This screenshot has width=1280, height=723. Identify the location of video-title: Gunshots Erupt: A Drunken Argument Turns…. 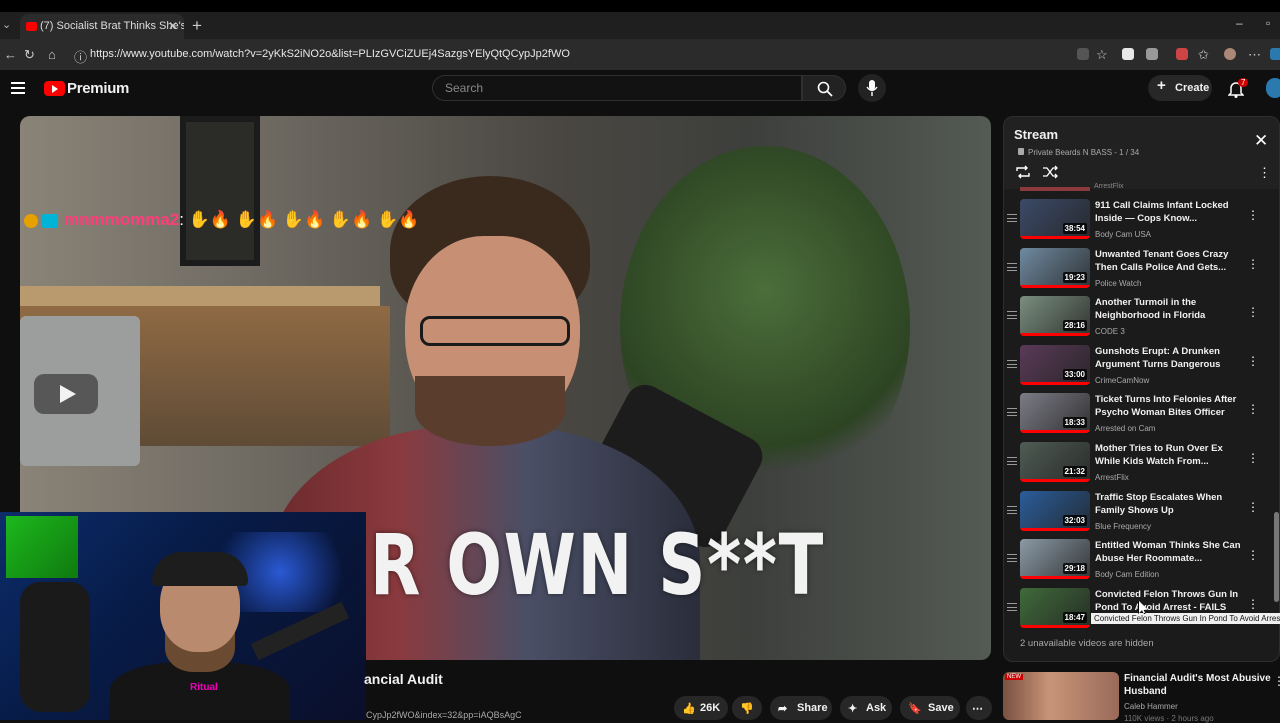
(1170, 358).